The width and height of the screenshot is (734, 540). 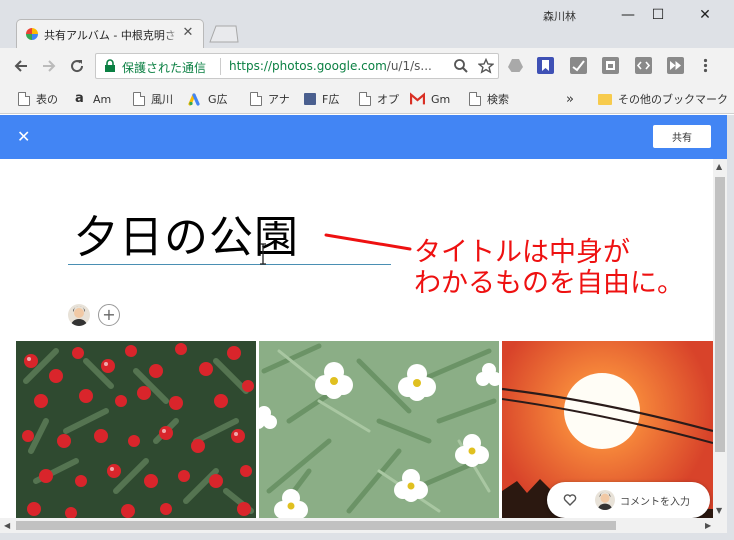 What do you see at coordinates (316, 525) in the screenshot?
I see `horizontal-scroll-thumb` at bounding box center [316, 525].